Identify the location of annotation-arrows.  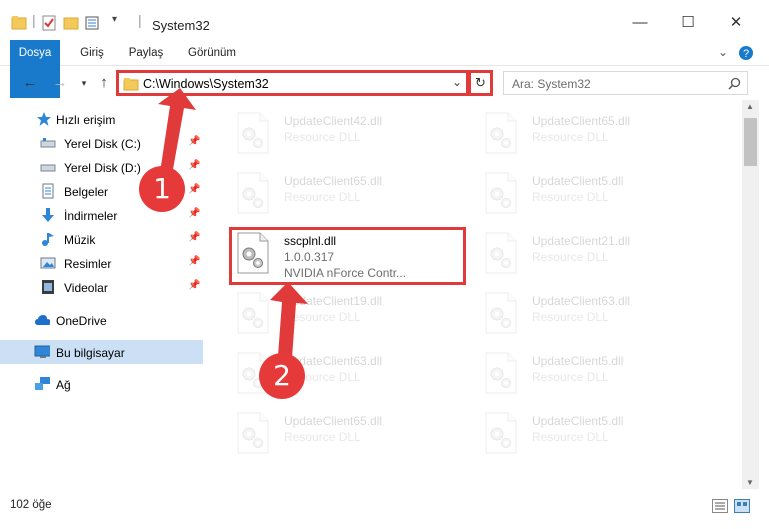
(233, 223).